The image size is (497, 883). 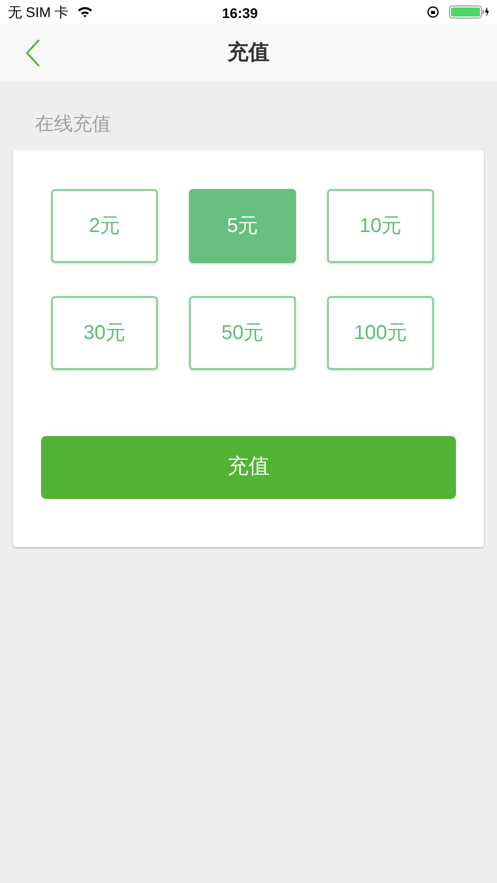 What do you see at coordinates (380, 333) in the screenshot?
I see `amount-option: 100元` at bounding box center [380, 333].